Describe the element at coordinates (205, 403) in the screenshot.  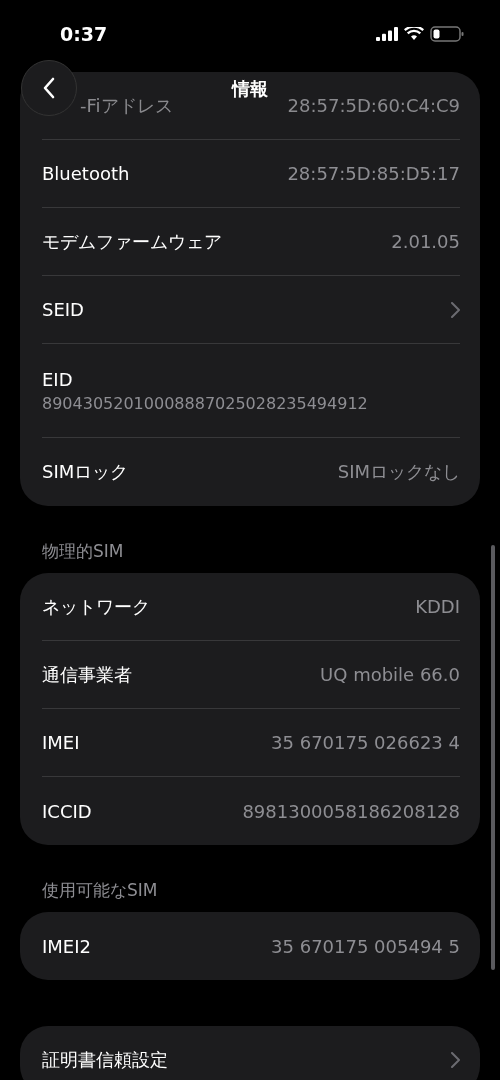
I see `row-value: 89043052010008887025028235494912` at that location.